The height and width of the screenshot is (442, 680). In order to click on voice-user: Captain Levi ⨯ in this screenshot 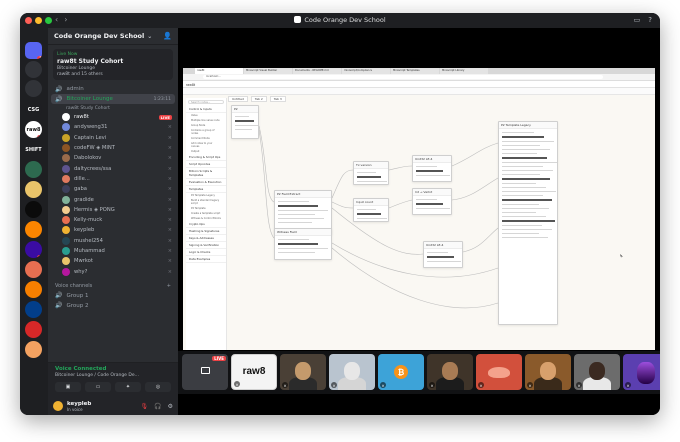, I will do `click(120, 138)`.